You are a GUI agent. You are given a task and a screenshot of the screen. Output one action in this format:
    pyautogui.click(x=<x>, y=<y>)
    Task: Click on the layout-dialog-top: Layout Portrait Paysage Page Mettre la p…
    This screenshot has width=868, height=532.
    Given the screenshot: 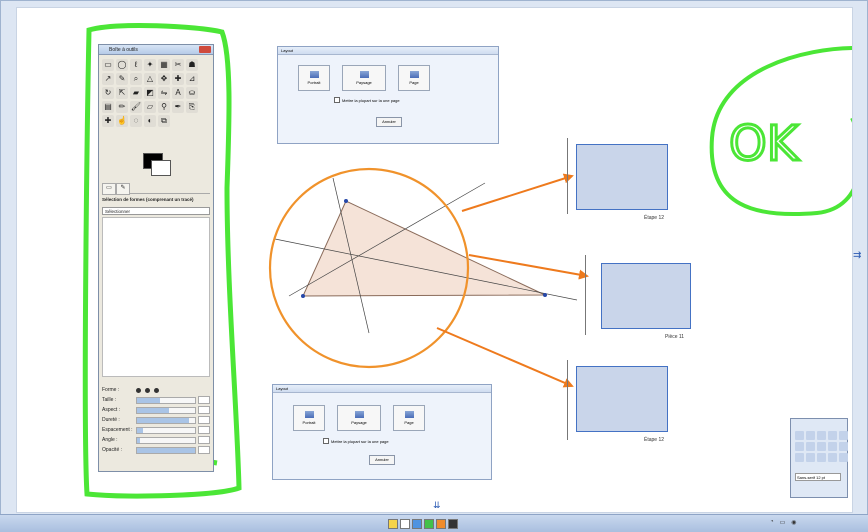 What is the action you would take?
    pyautogui.click(x=388, y=95)
    